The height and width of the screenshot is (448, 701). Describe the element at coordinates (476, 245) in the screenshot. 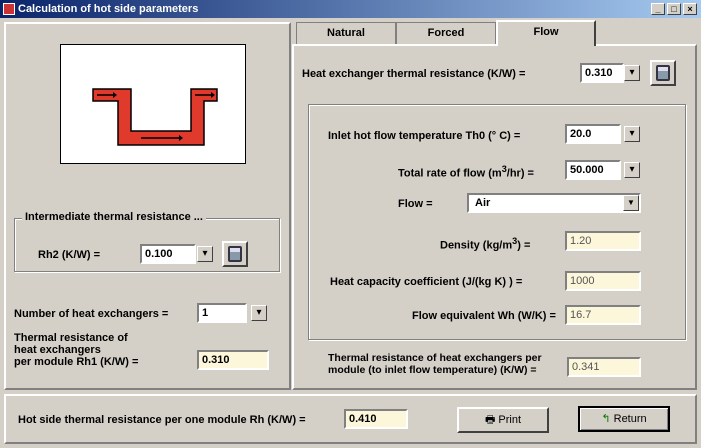

I see `density-label-text: Density (kg/m` at that location.